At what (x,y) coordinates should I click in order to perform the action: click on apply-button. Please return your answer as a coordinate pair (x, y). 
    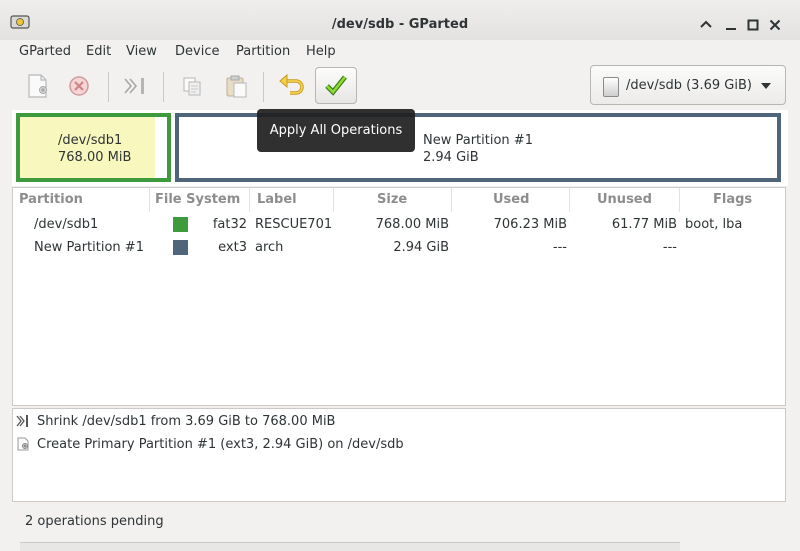
    Looking at the image, I should click on (336, 85).